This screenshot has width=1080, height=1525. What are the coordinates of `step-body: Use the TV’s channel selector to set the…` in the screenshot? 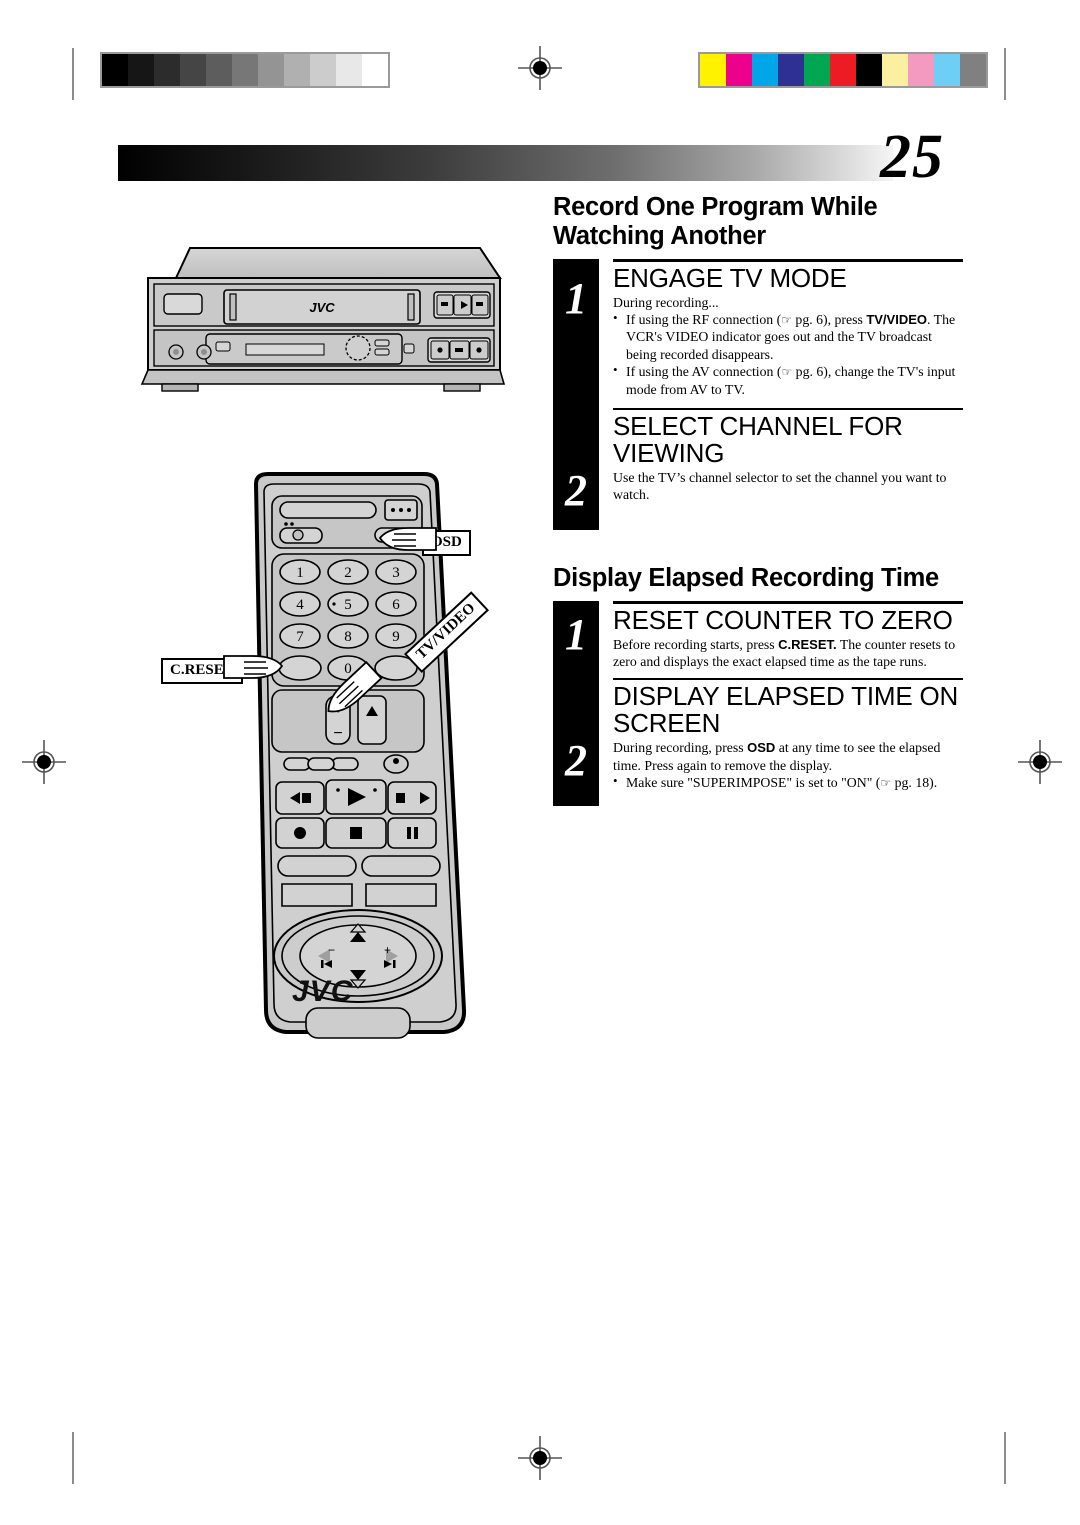 It's located at (788, 486).